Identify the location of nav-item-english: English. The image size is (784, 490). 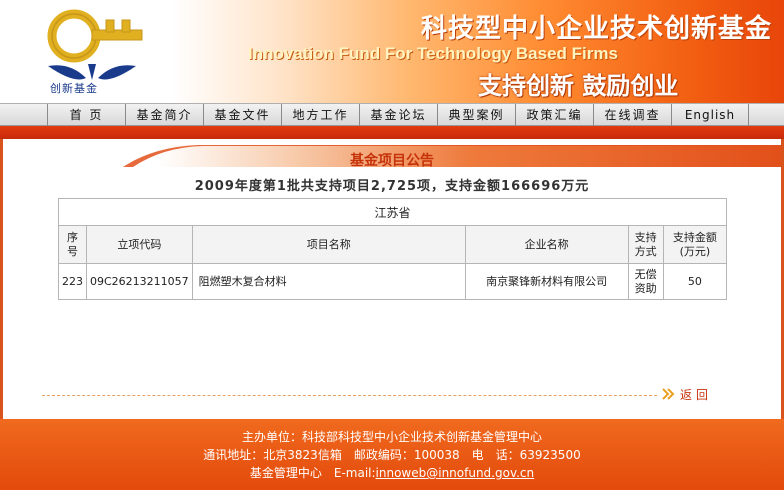
(710, 115).